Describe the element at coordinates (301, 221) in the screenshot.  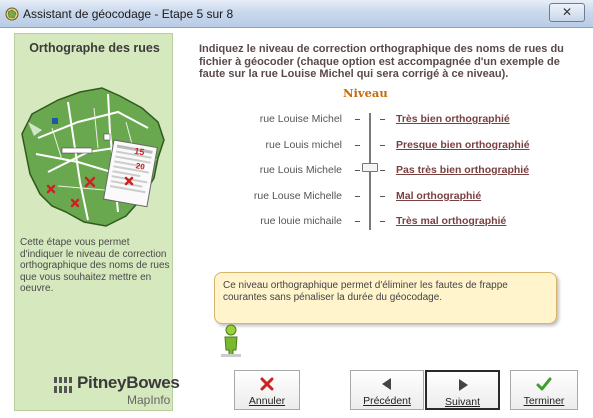
I see `level-example-5: rue louie michaile` at that location.